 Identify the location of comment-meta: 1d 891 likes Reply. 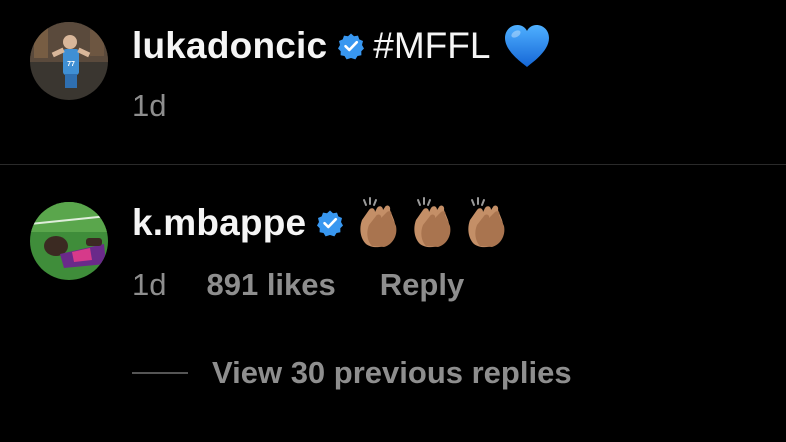
(298, 285).